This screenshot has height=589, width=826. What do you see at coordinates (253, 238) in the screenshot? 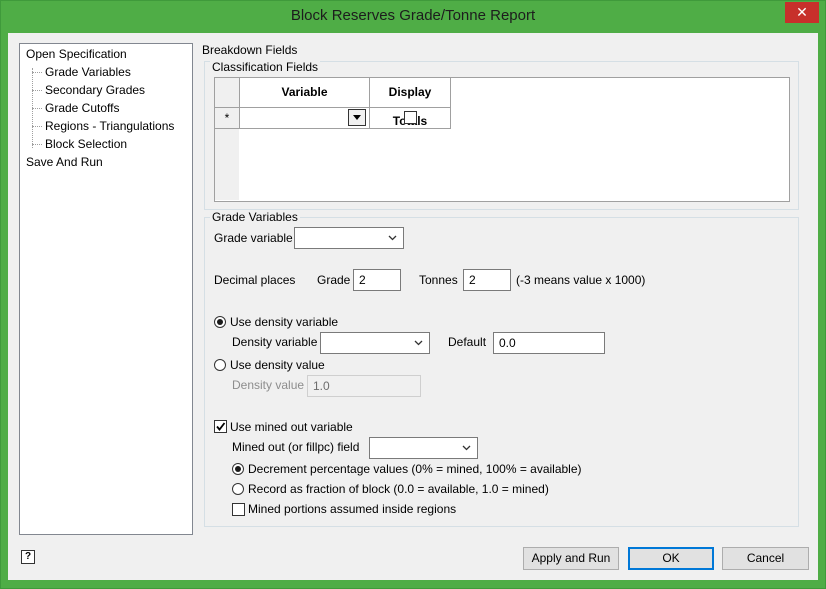
I see `grade-variable-label: Grade variable` at bounding box center [253, 238].